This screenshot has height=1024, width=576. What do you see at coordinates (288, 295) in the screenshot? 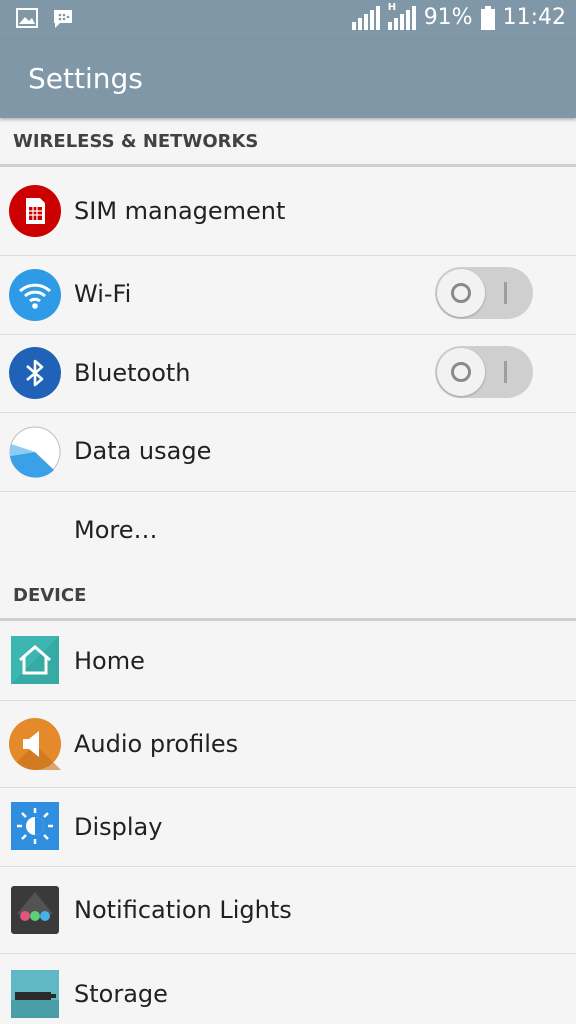
I see `settings-item-wifi: Wi-Fi` at bounding box center [288, 295].